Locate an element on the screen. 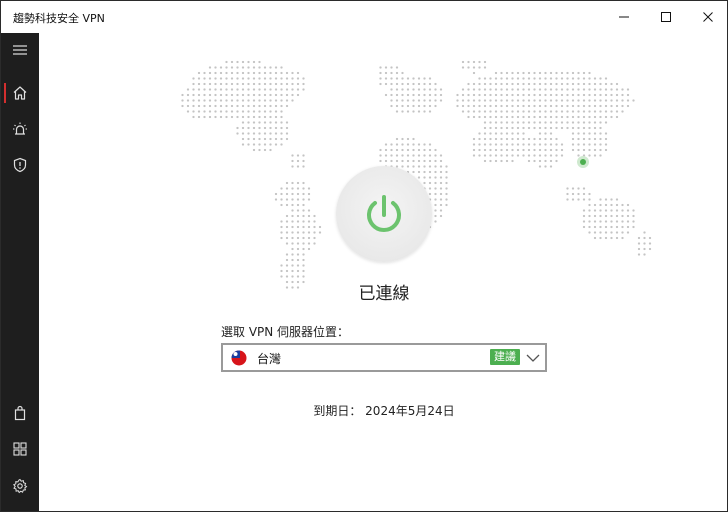  minimize-icon is located at coordinates (624, 17).